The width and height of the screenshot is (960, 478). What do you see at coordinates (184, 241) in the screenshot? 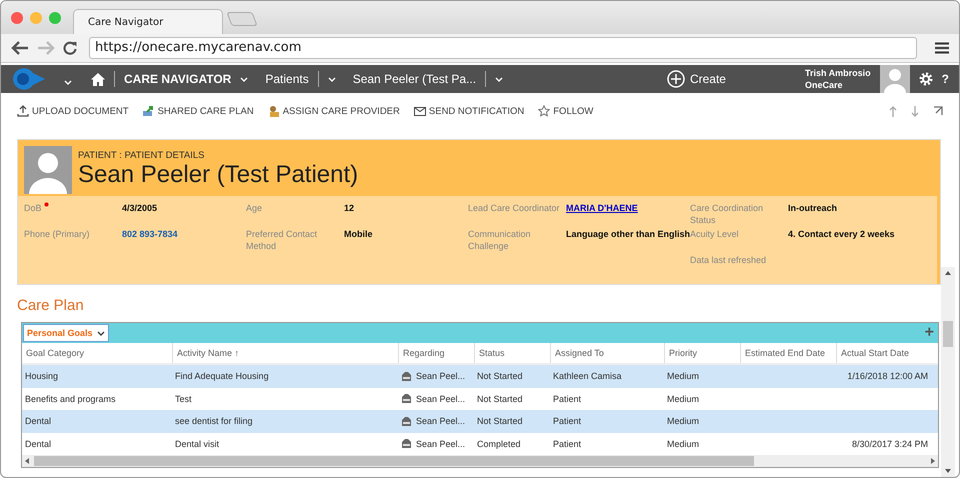
I see `phone-link: 802 893-7834` at bounding box center [184, 241].